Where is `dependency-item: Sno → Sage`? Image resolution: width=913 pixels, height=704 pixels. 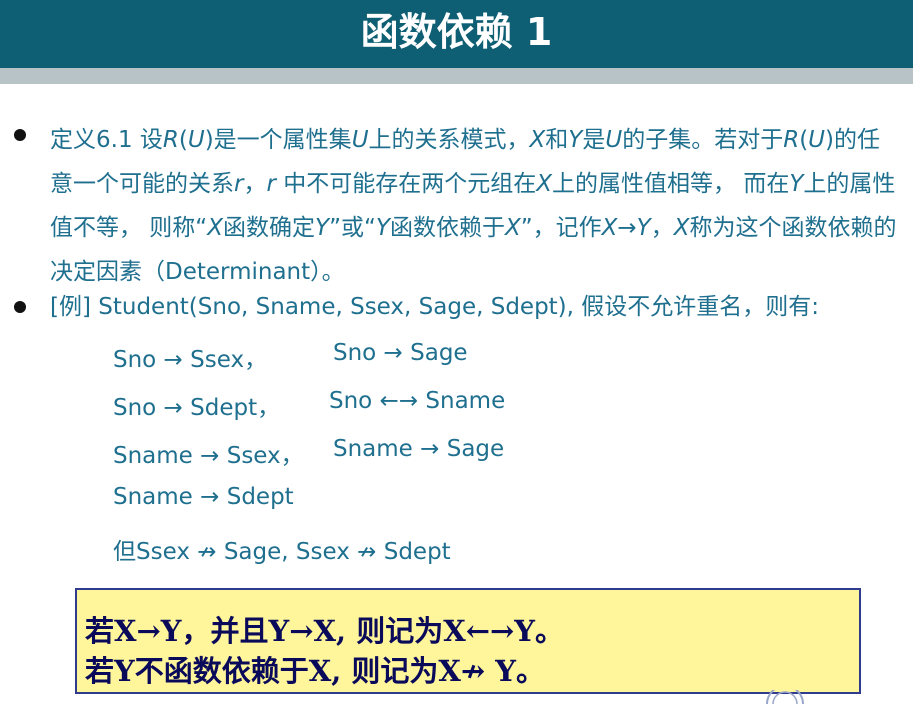
dependency-item: Sno → Sage is located at coordinates (400, 353).